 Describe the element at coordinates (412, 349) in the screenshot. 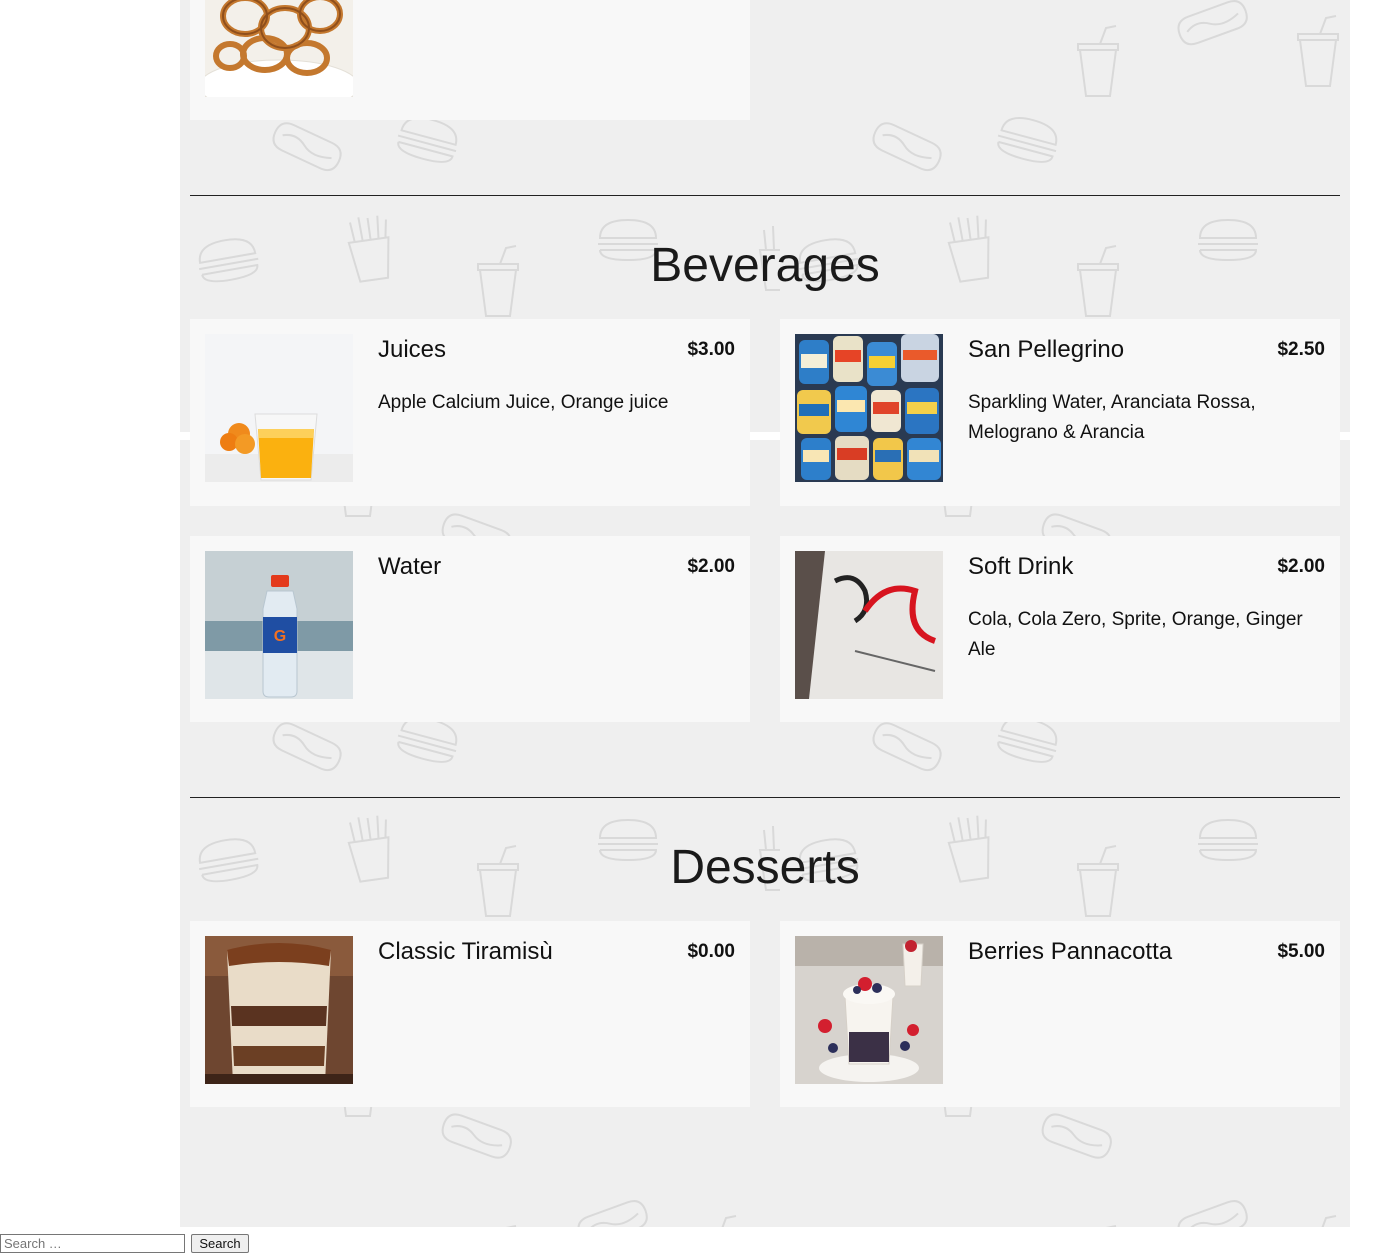

I see `item-name: Juices` at that location.